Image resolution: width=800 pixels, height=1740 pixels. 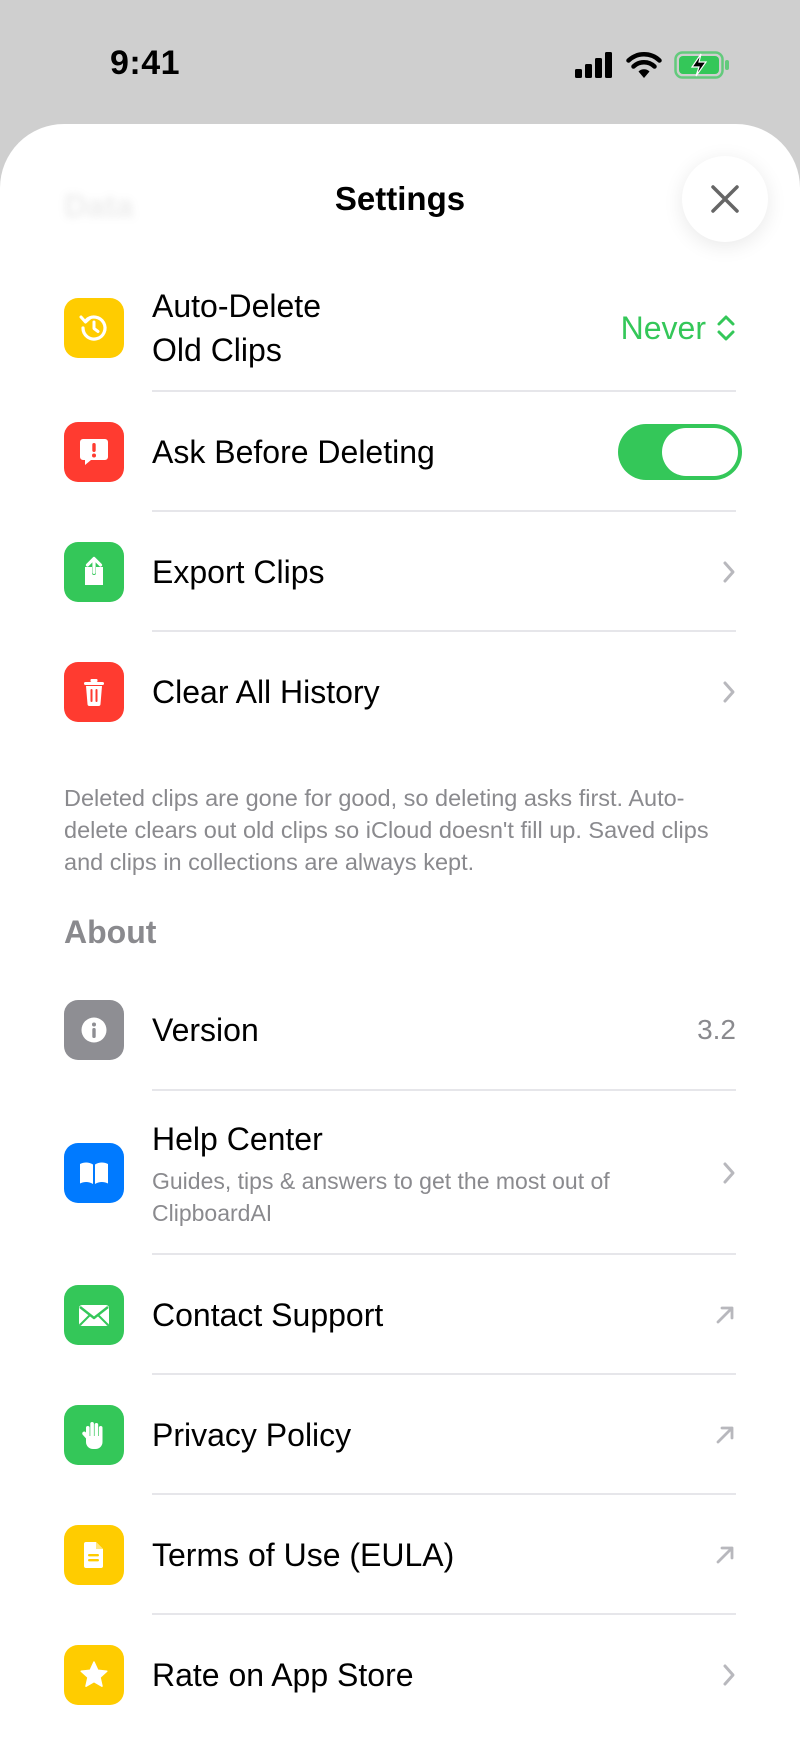 What do you see at coordinates (400, 692) in the screenshot?
I see `clear-all-history-row: Clear All History` at bounding box center [400, 692].